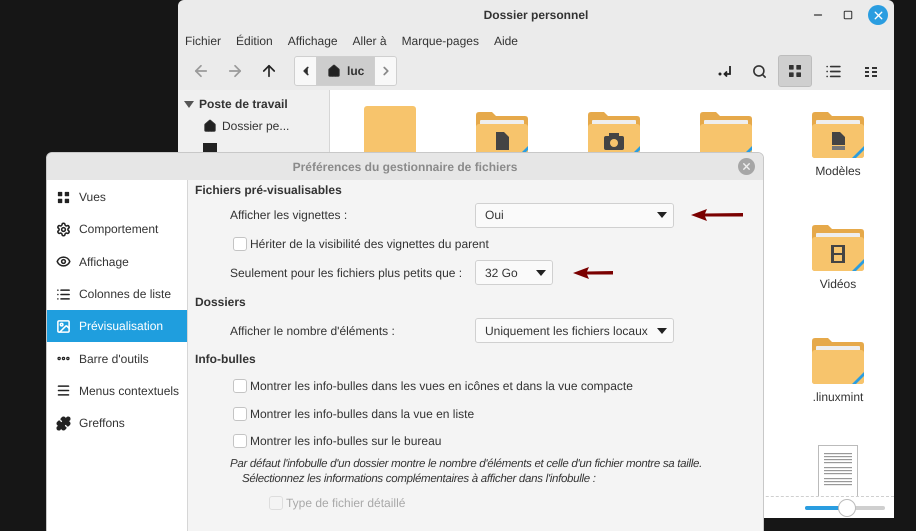 The image size is (916, 531). What do you see at coordinates (220, 302) in the screenshot?
I see `section-heading: Dossiers` at bounding box center [220, 302].